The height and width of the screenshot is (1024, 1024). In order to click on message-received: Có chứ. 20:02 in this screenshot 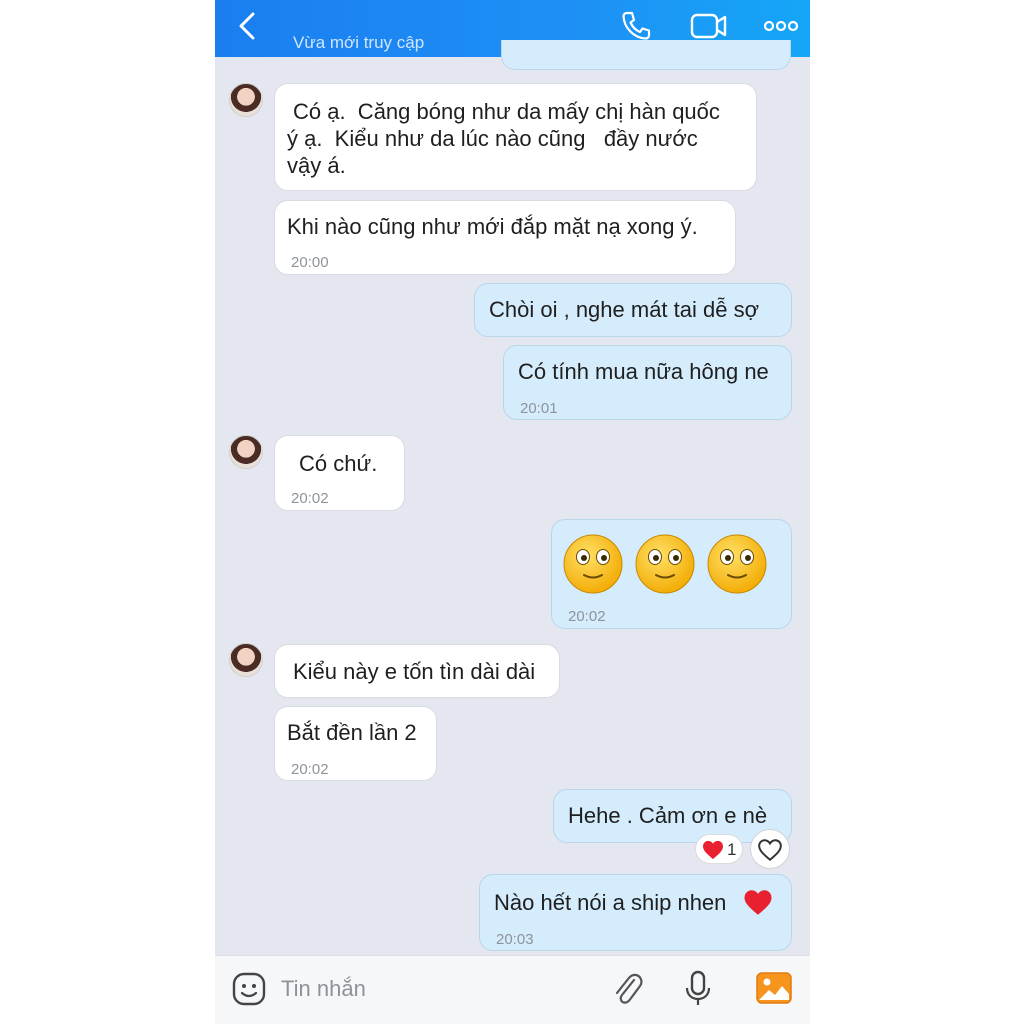, I will do `click(339, 473)`.